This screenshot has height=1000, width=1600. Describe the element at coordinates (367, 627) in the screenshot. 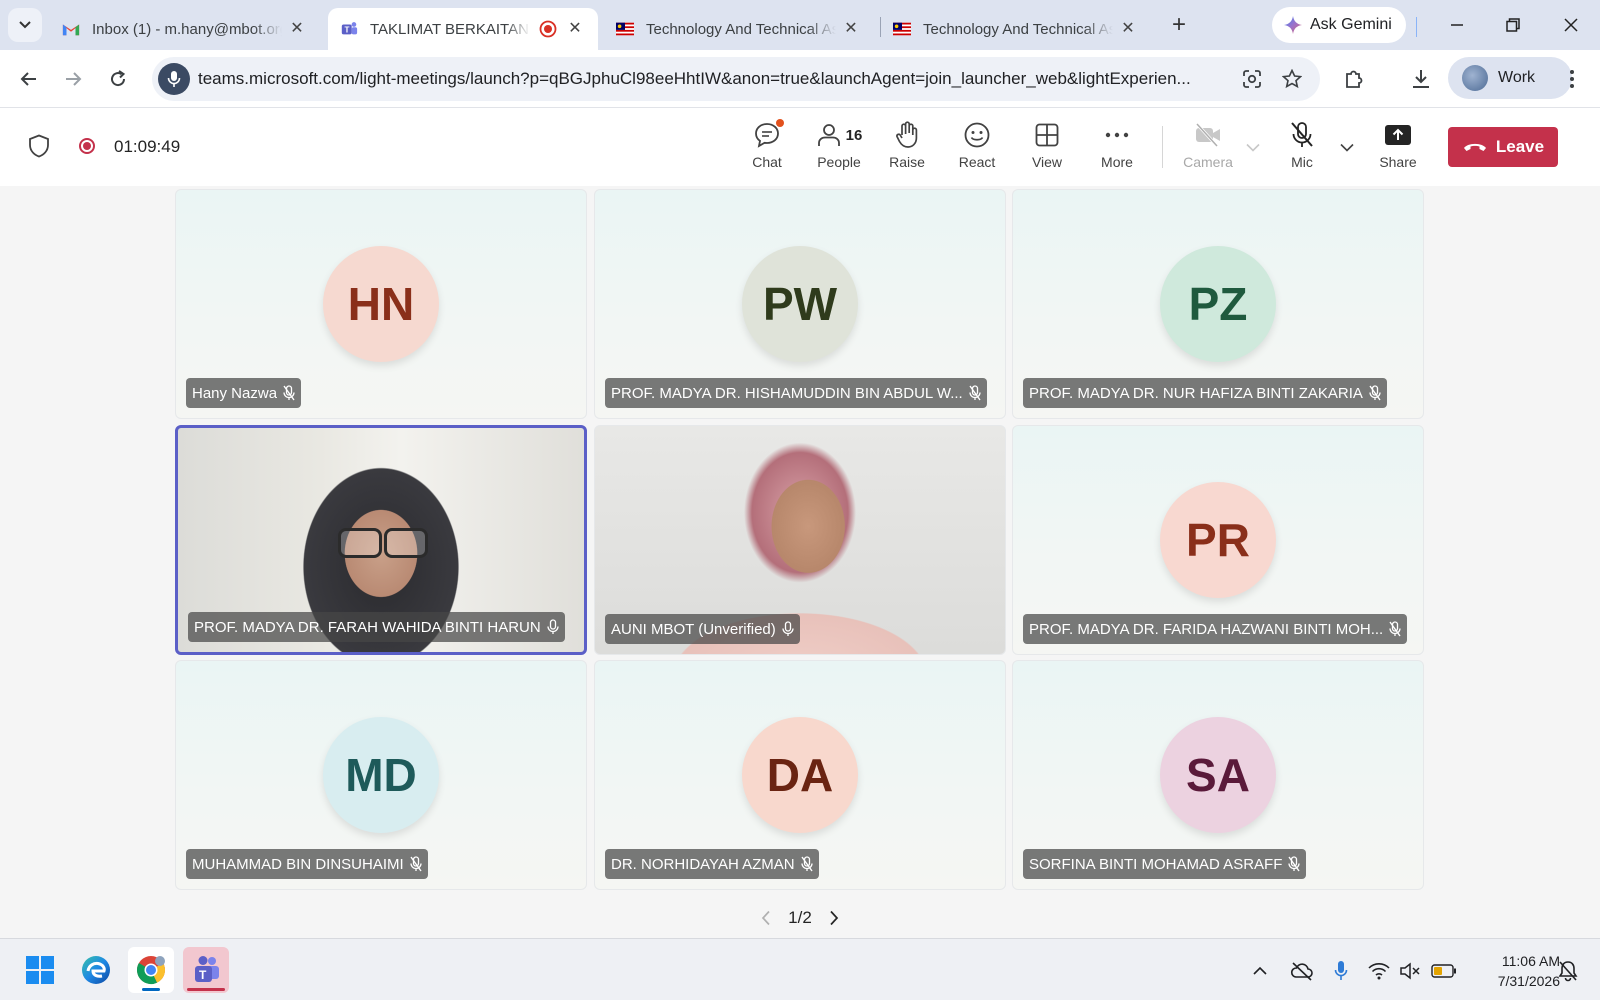

I see `participant-name: PROF. MADYA DR. FARAH WAHIDA BINTI HARUN` at that location.